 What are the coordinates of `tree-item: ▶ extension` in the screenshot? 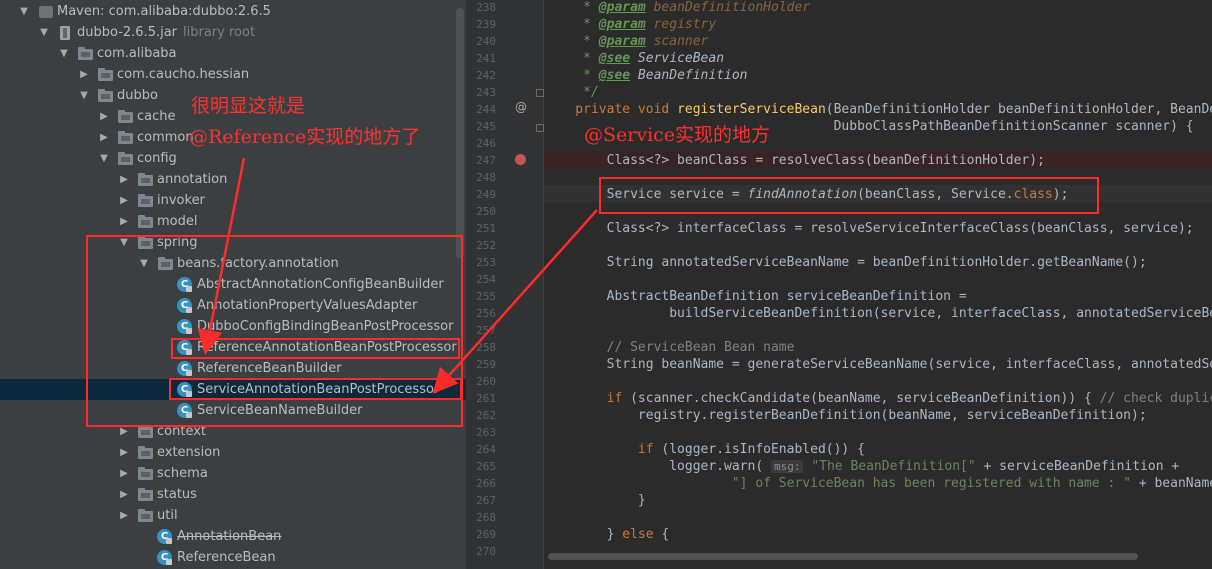 It's located at (233, 452).